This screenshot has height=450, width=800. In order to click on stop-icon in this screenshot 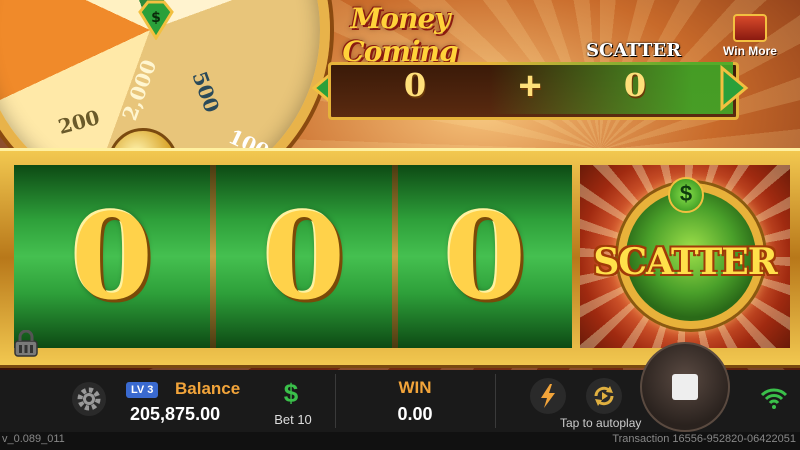, I will do `click(685, 387)`.